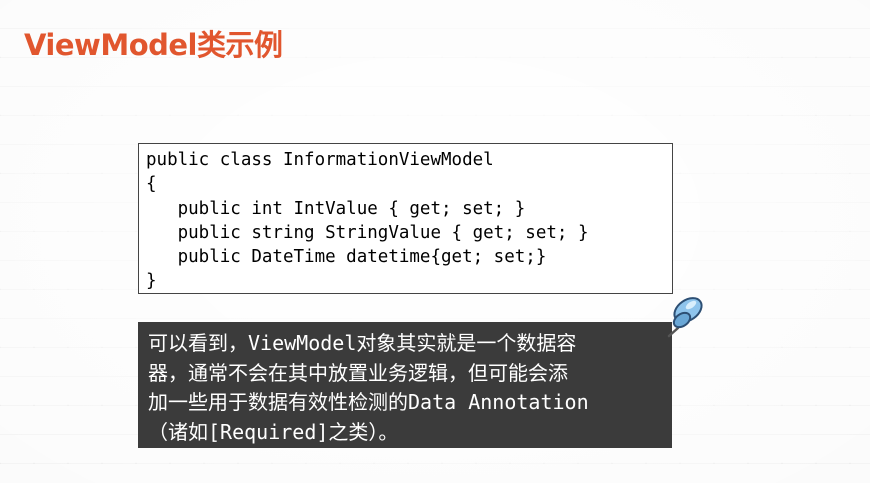 This screenshot has width=870, height=483. What do you see at coordinates (151, 281) in the screenshot?
I see `code-line: }` at bounding box center [151, 281].